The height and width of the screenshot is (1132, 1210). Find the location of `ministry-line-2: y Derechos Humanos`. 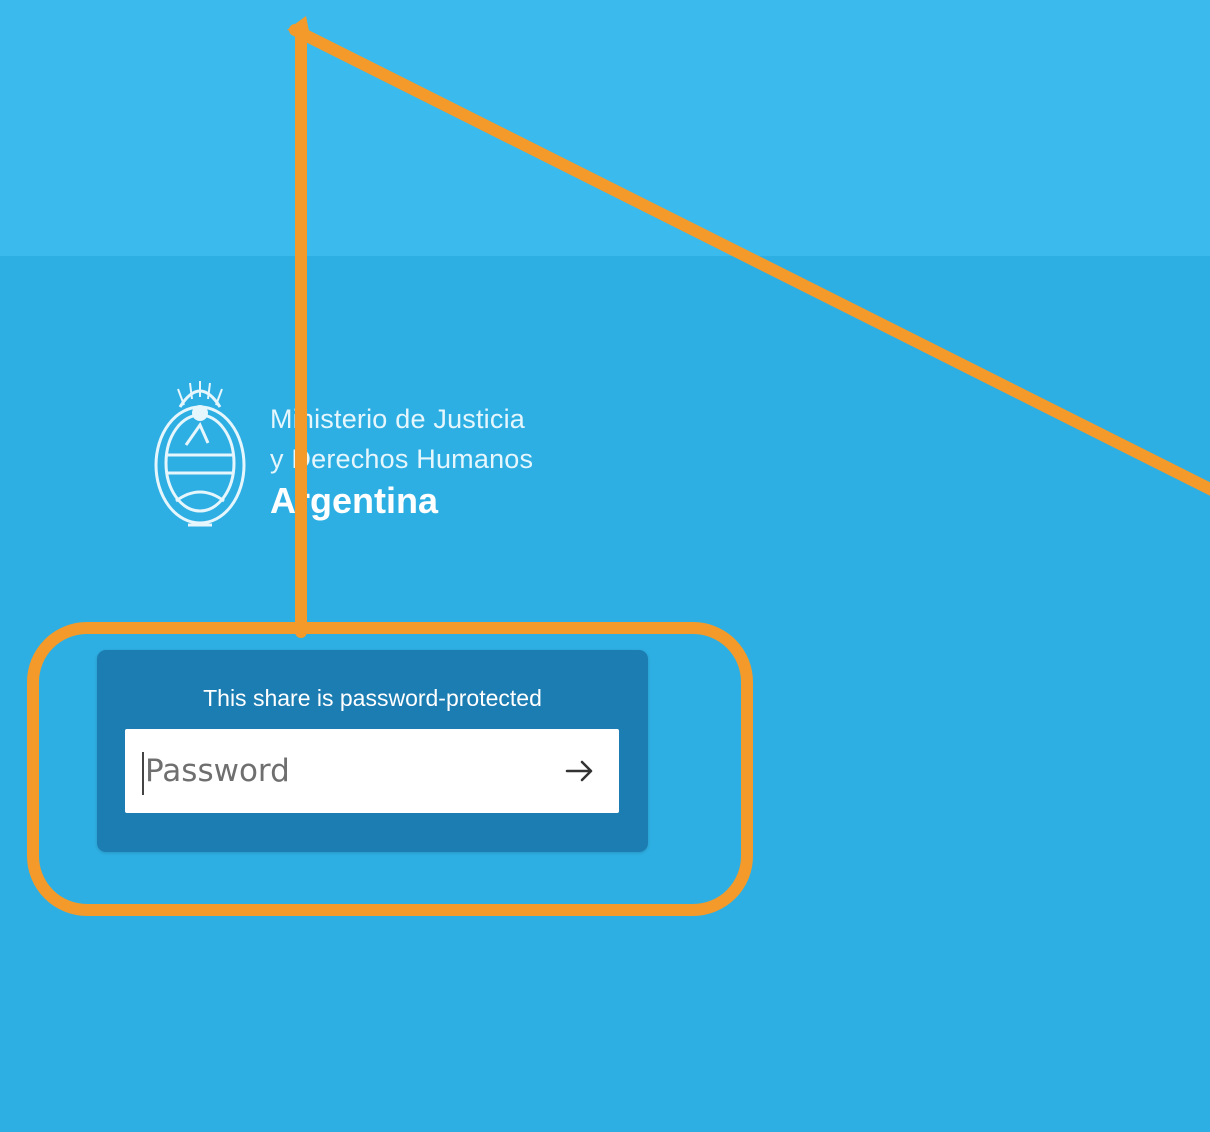

ministry-line-2: y Derechos Humanos is located at coordinates (402, 459).